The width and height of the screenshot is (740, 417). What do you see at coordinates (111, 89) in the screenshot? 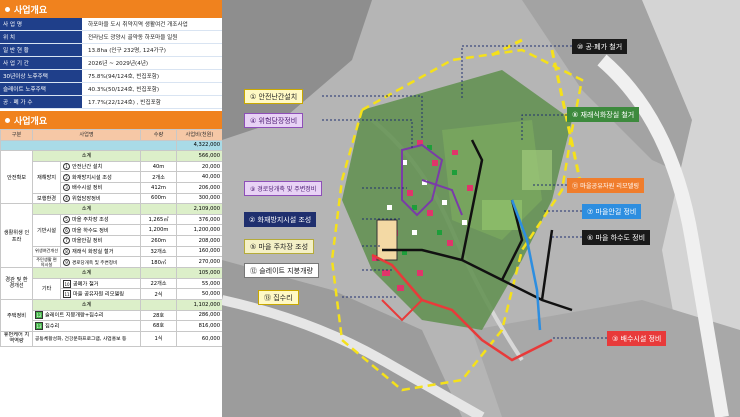
I see `overview-row: 슬레이트 노후주택 40.3%(50/124호, 빈집포함)` at bounding box center [111, 89].